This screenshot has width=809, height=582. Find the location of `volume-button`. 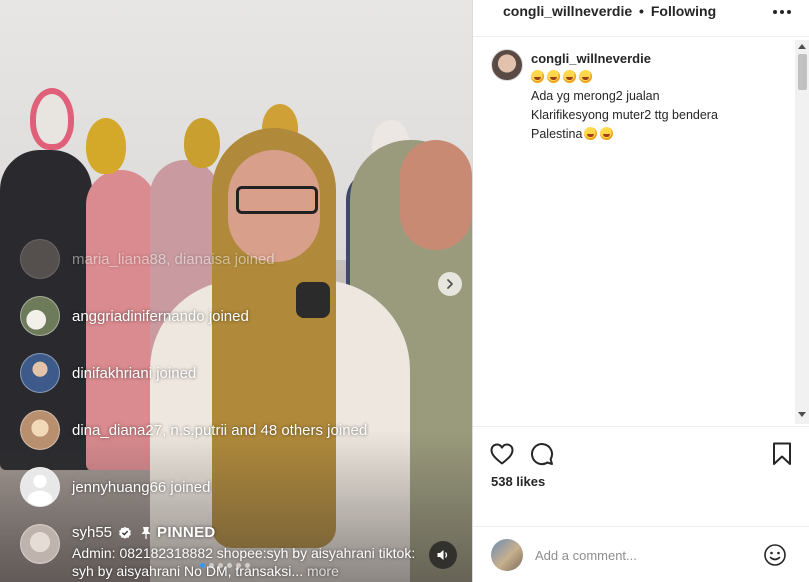

volume-button is located at coordinates (443, 555).